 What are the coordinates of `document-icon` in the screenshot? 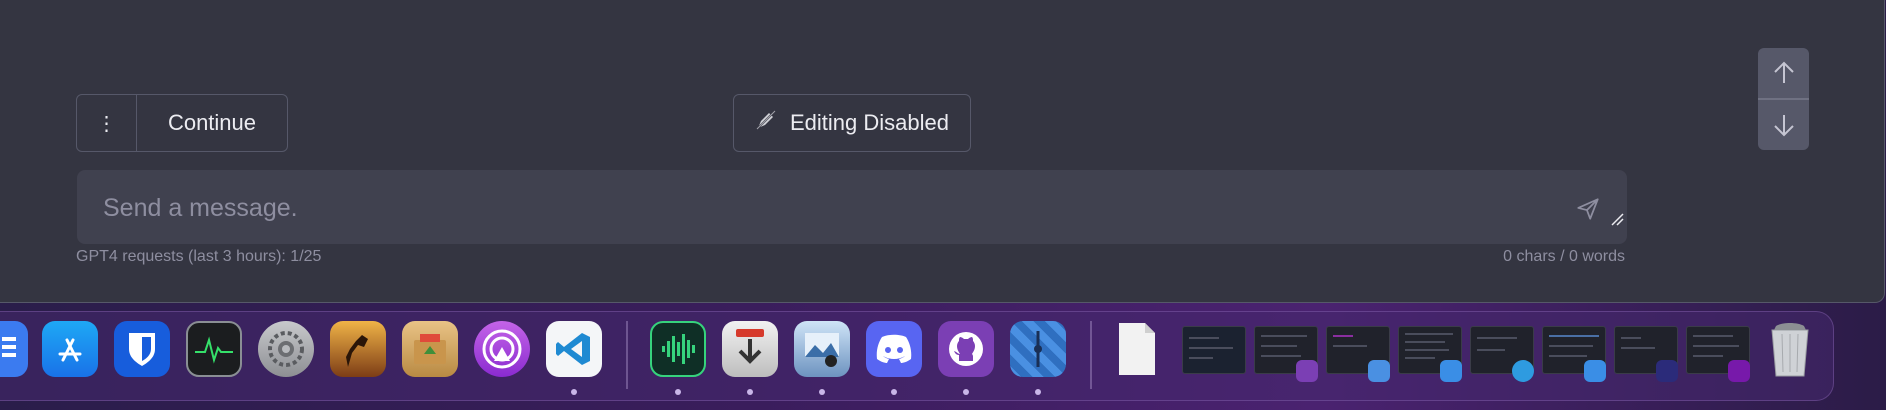 It's located at (1137, 349).